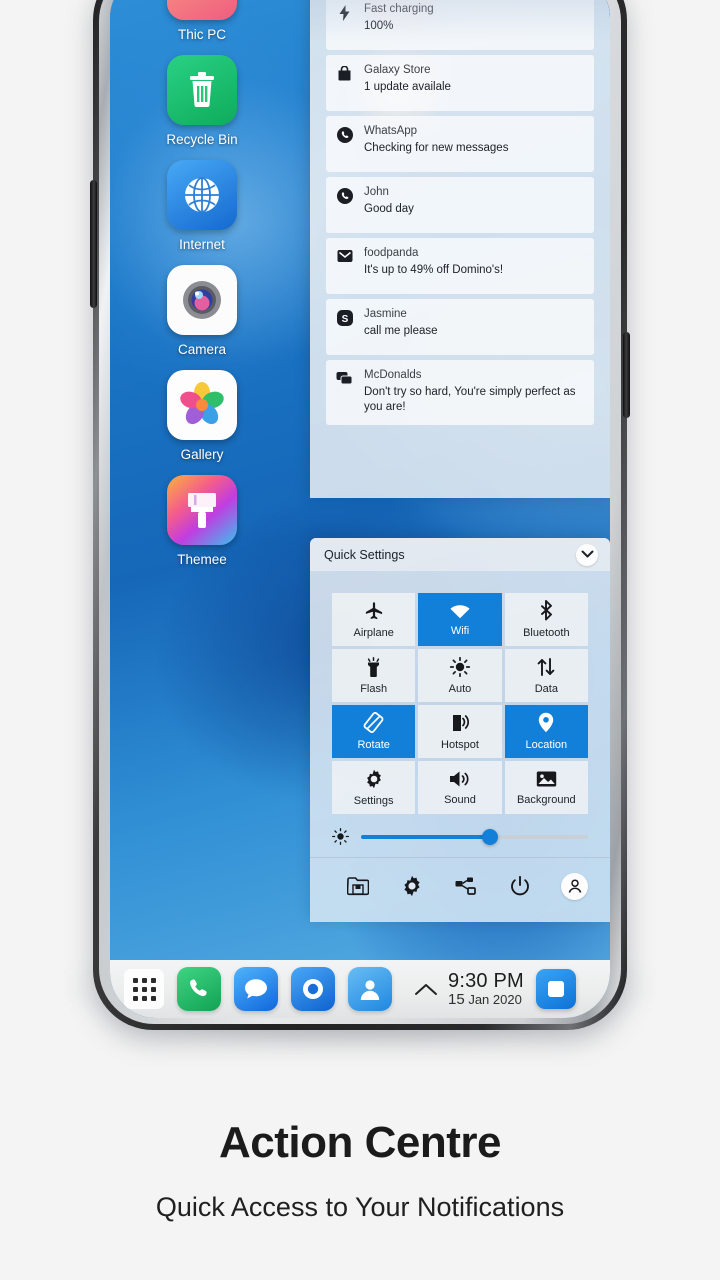  I want to click on notification-app-name: foodpanda, so click(391, 253).